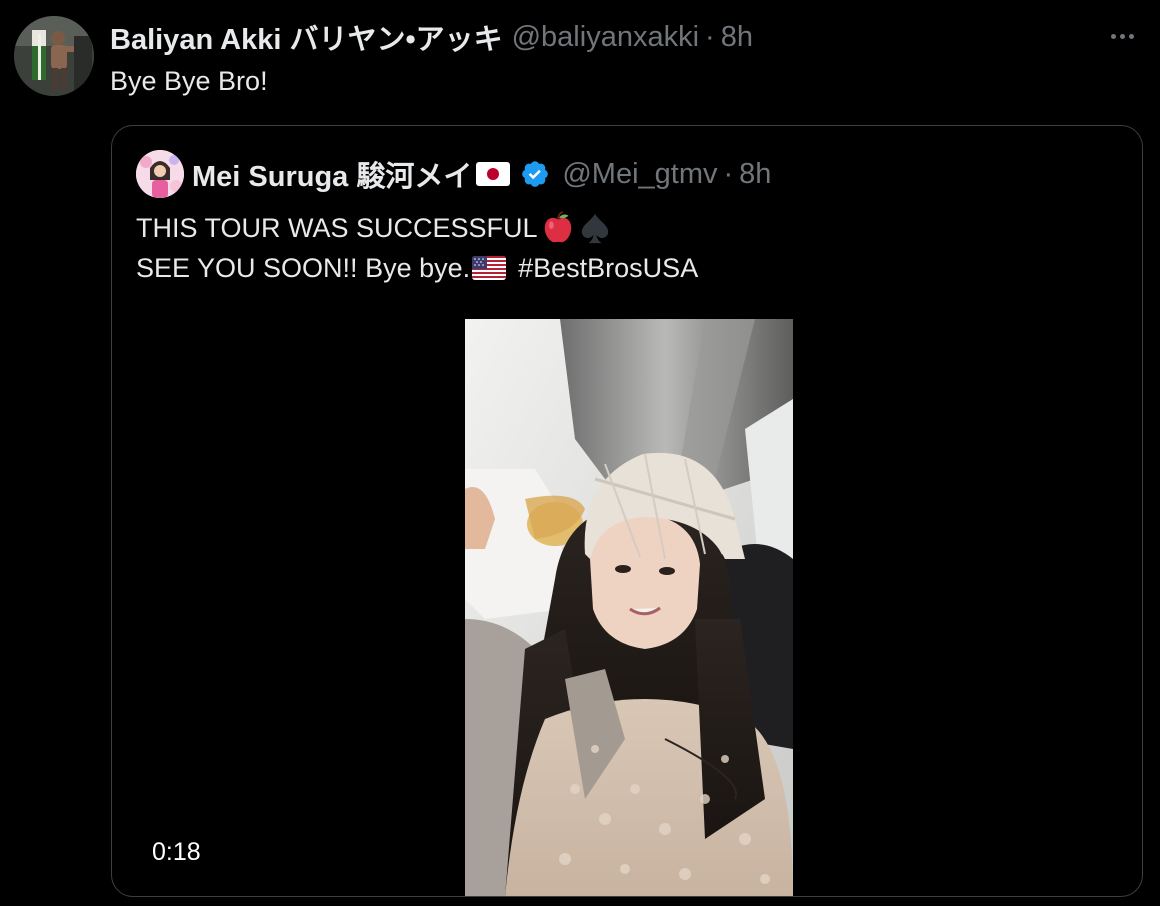 The height and width of the screenshot is (906, 1160). What do you see at coordinates (605, 37) in the screenshot?
I see `author-handle: @baliyanxakki` at bounding box center [605, 37].